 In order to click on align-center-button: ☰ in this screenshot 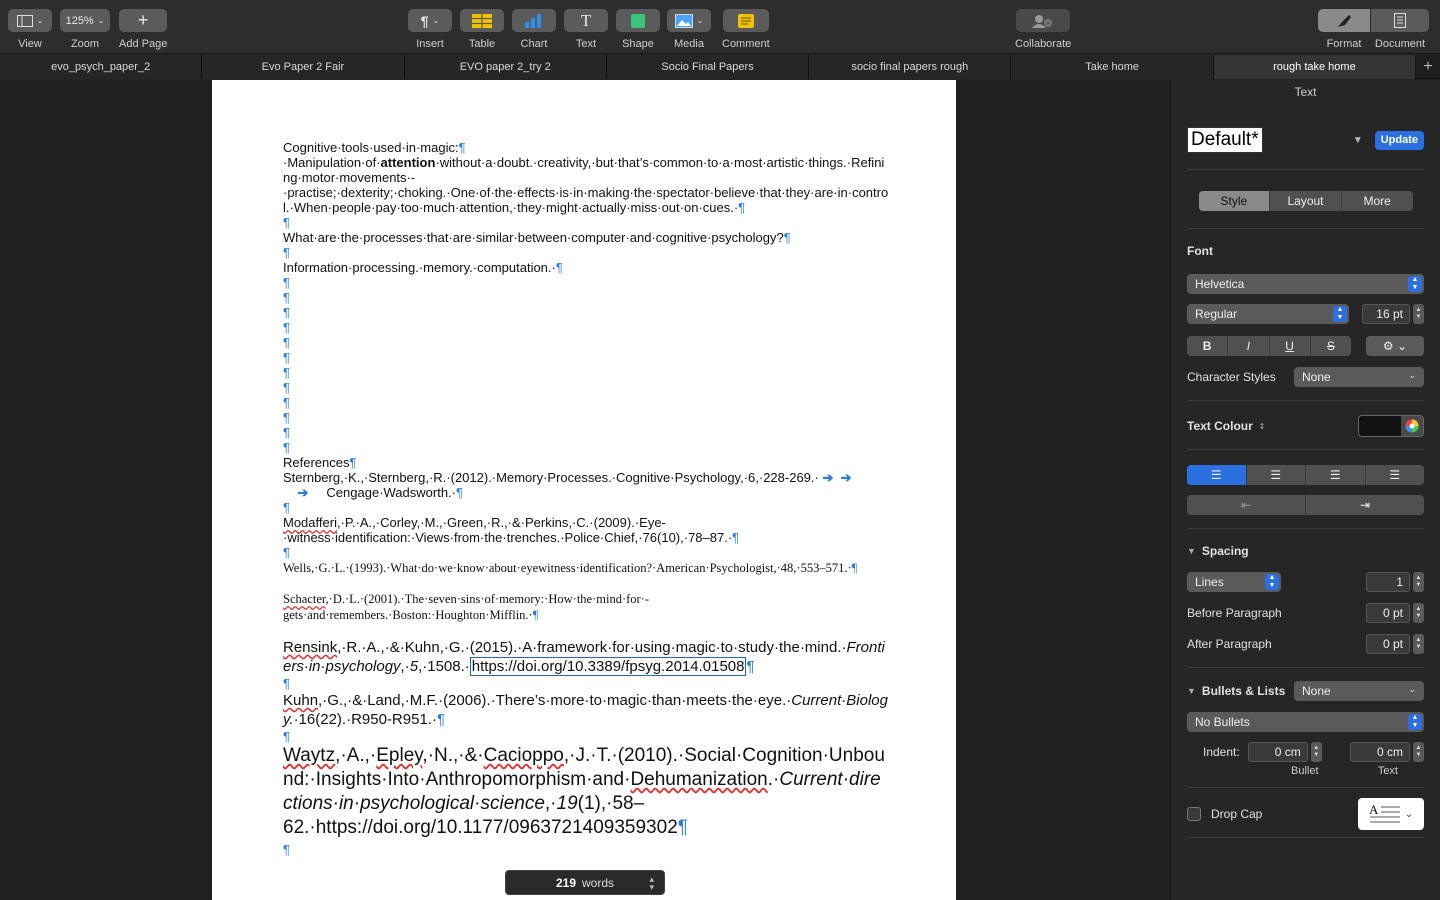, I will do `click(1276, 475)`.